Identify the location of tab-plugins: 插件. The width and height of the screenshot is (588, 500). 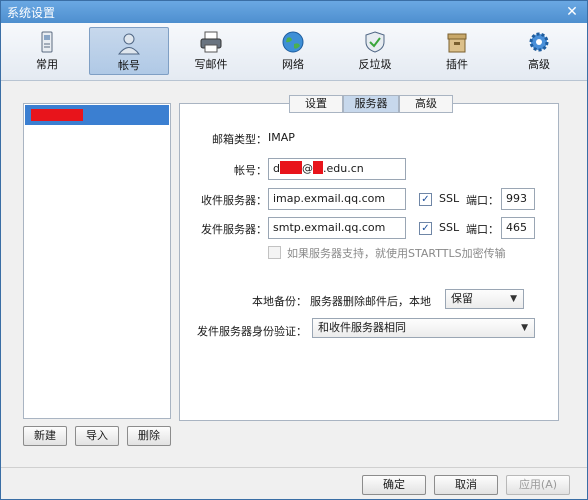
(457, 51).